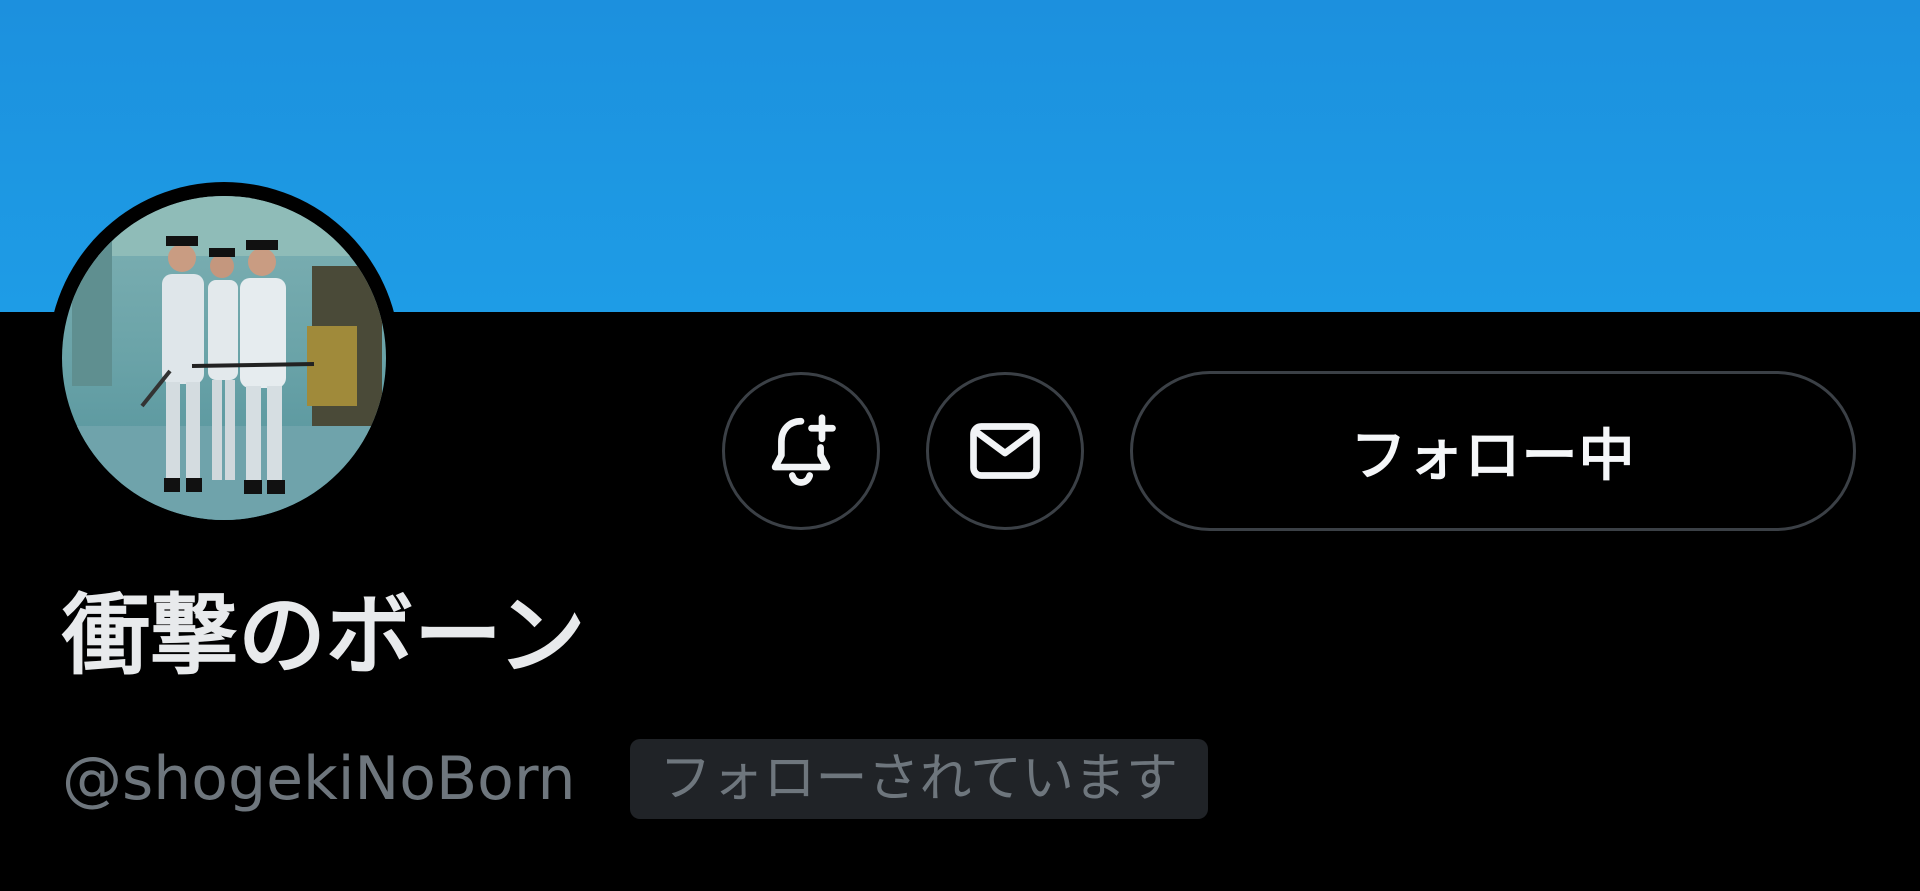 This screenshot has height=891, width=1920. What do you see at coordinates (803, 450) in the screenshot?
I see `bell-plus-icon` at bounding box center [803, 450].